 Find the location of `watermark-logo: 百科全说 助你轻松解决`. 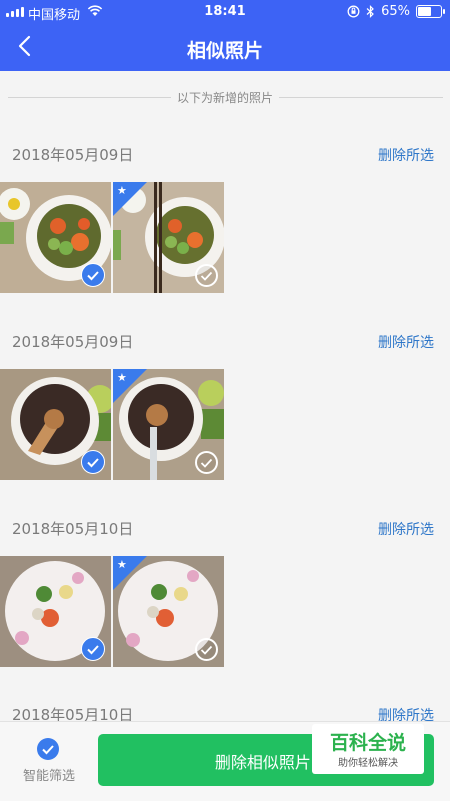

watermark-logo: 百科全说 助你轻松解决 is located at coordinates (368, 749).